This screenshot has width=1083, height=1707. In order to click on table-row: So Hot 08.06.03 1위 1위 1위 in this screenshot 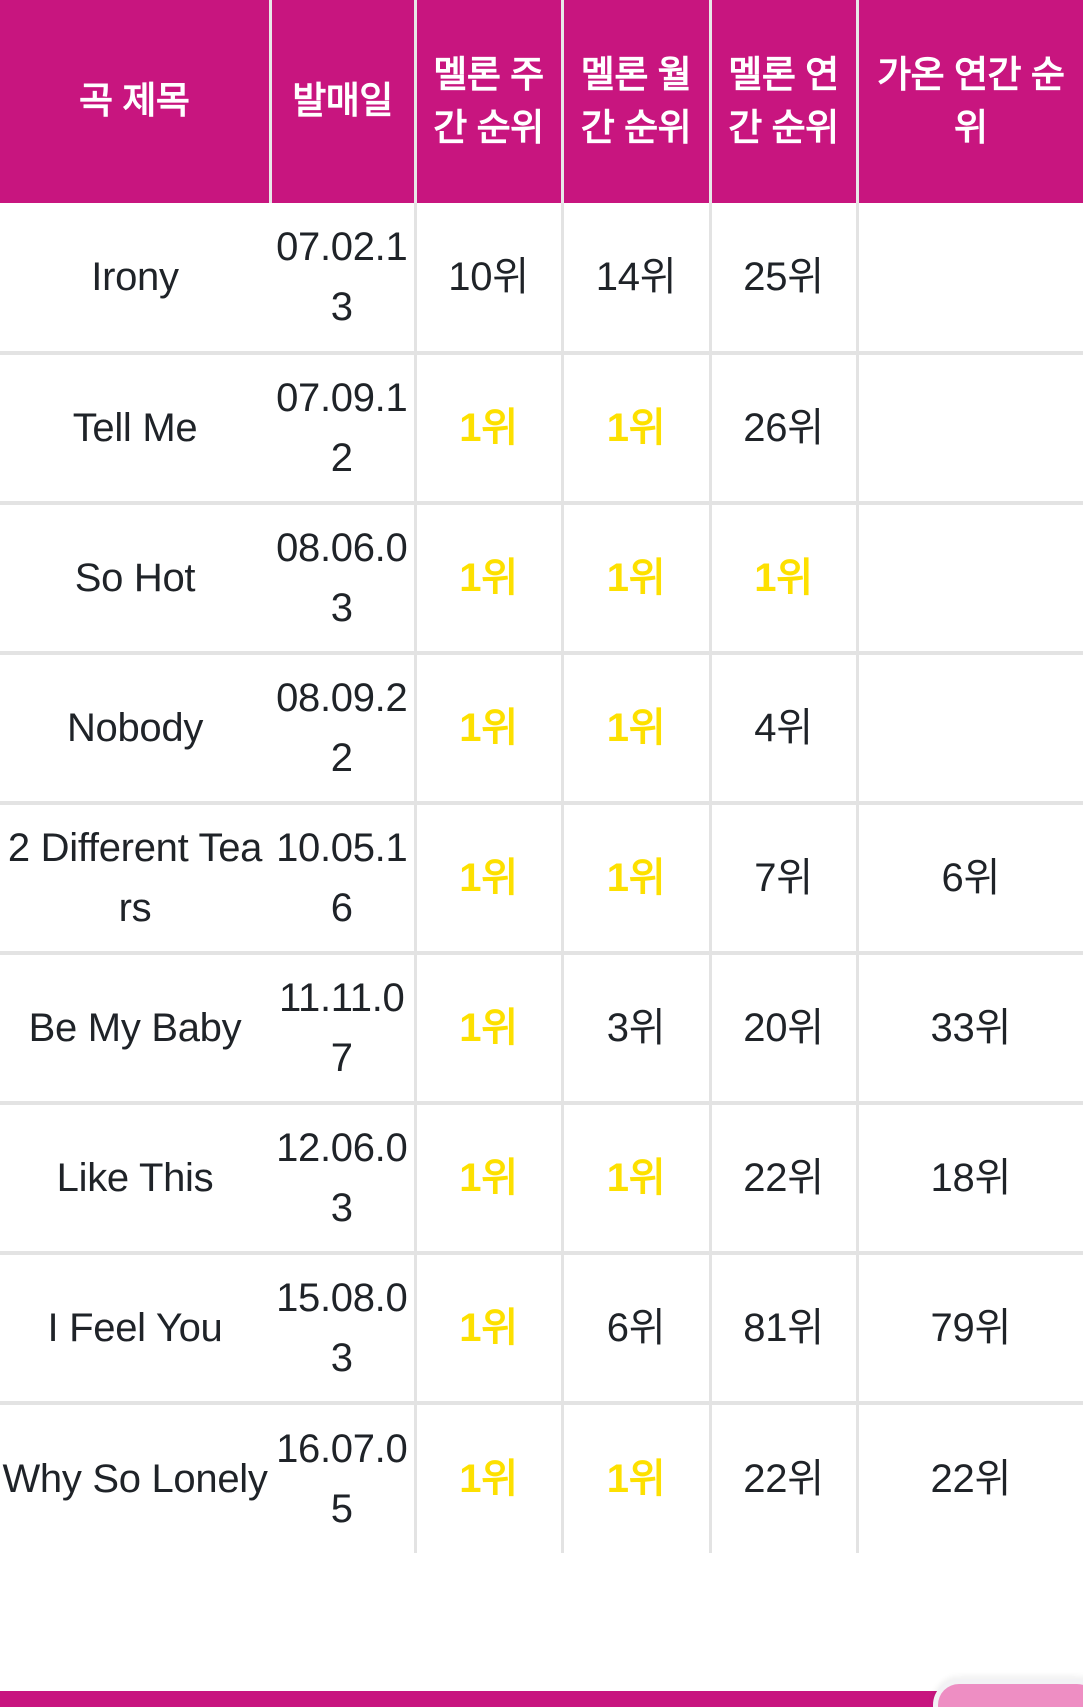, I will do `click(541, 579)`.